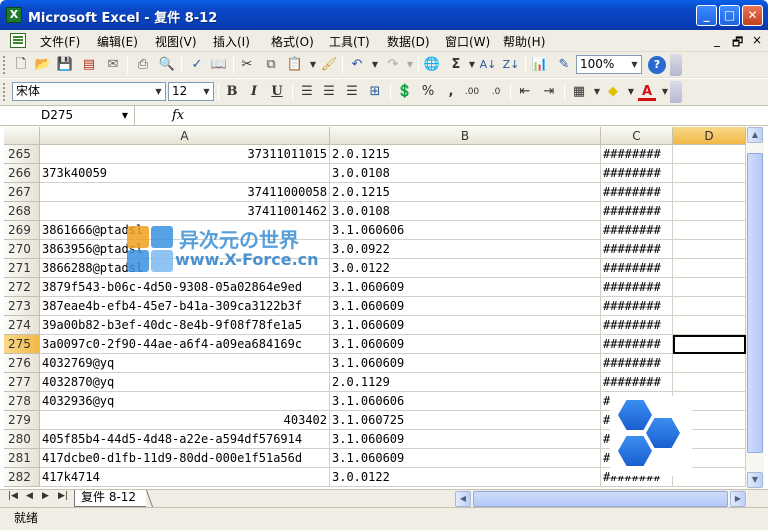  I want to click on doc-restore-button: 🗗, so click(737, 43).